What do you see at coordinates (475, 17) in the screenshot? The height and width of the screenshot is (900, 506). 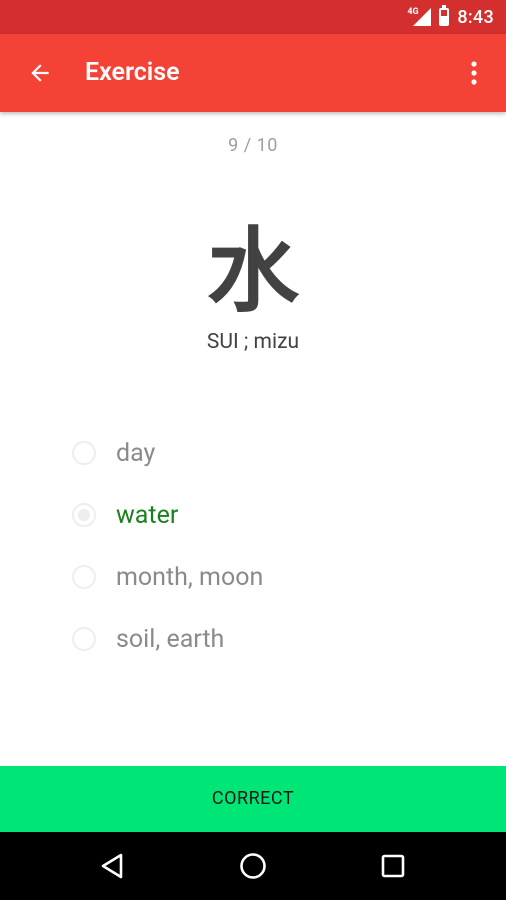 I see `clock: 8:43` at bounding box center [475, 17].